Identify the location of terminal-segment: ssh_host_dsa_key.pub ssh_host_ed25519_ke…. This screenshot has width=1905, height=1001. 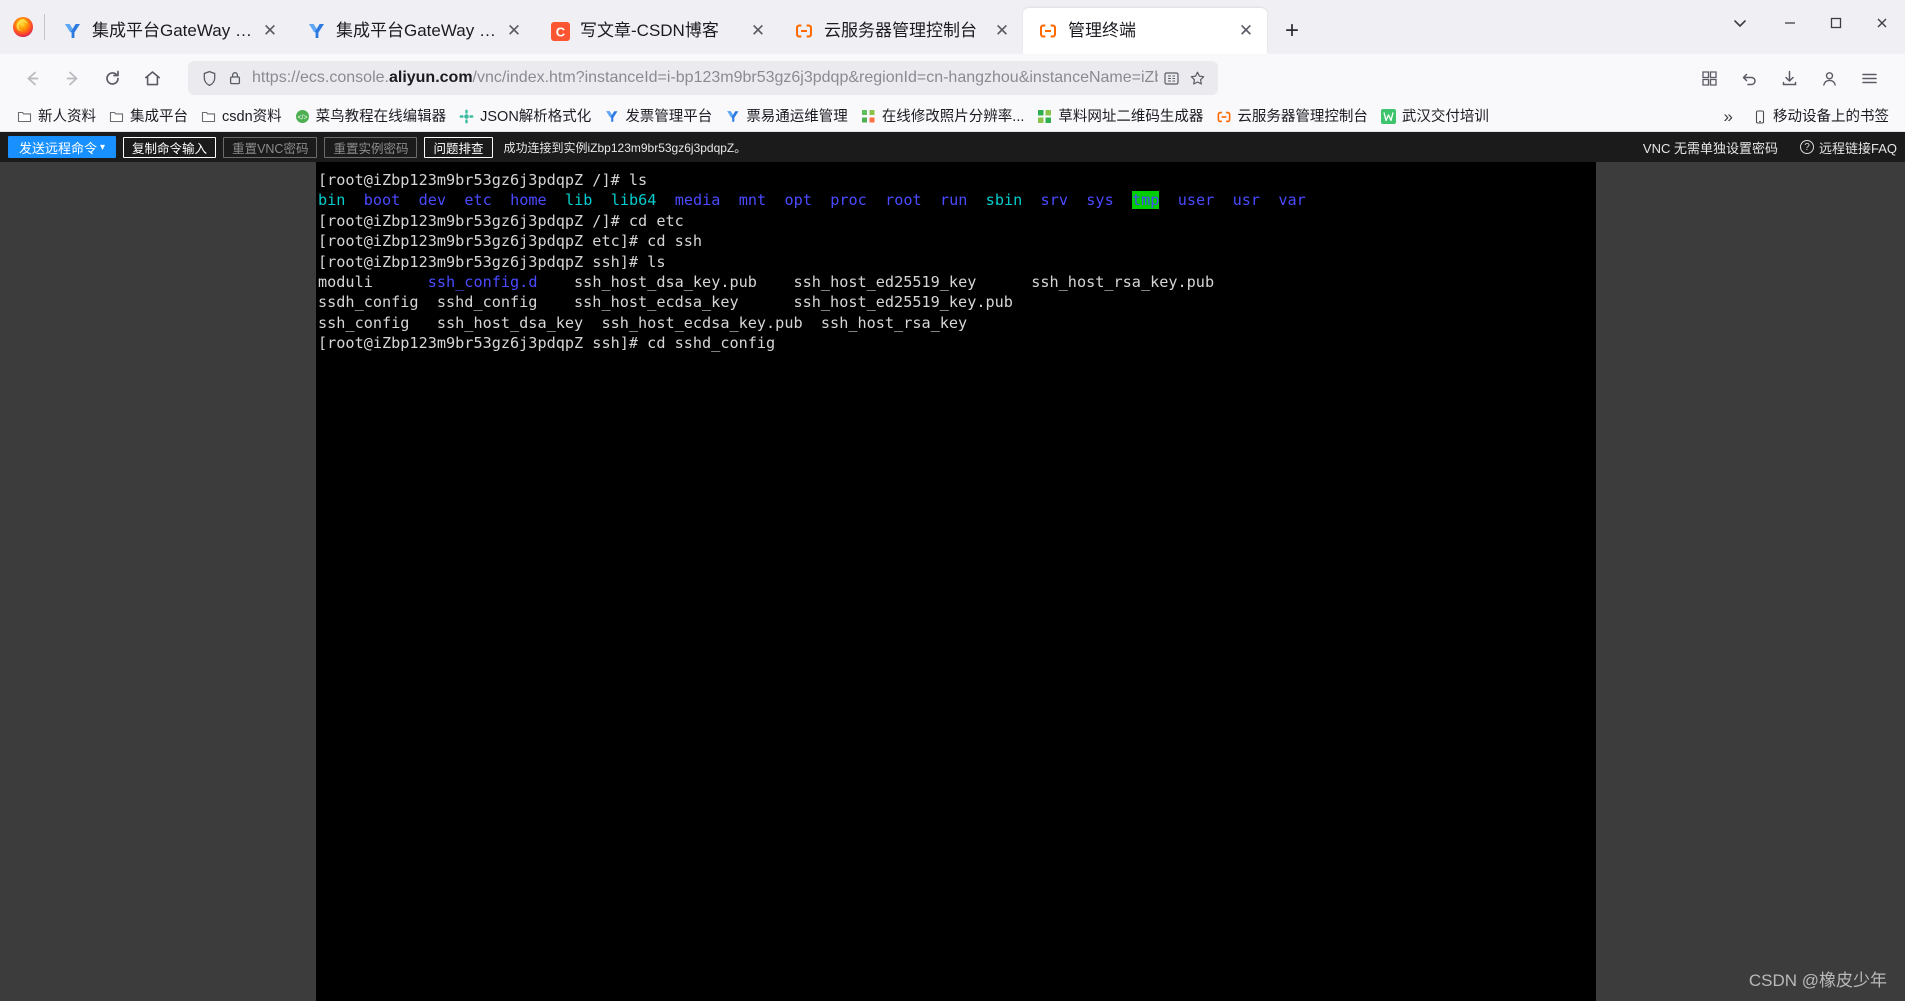
(876, 281).